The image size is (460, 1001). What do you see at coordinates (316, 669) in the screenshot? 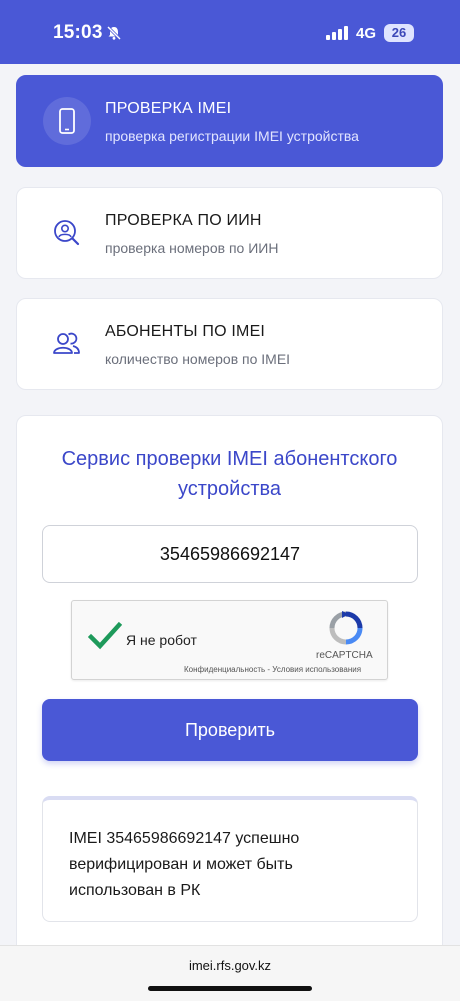
I see `terms-link: Условия использования` at bounding box center [316, 669].